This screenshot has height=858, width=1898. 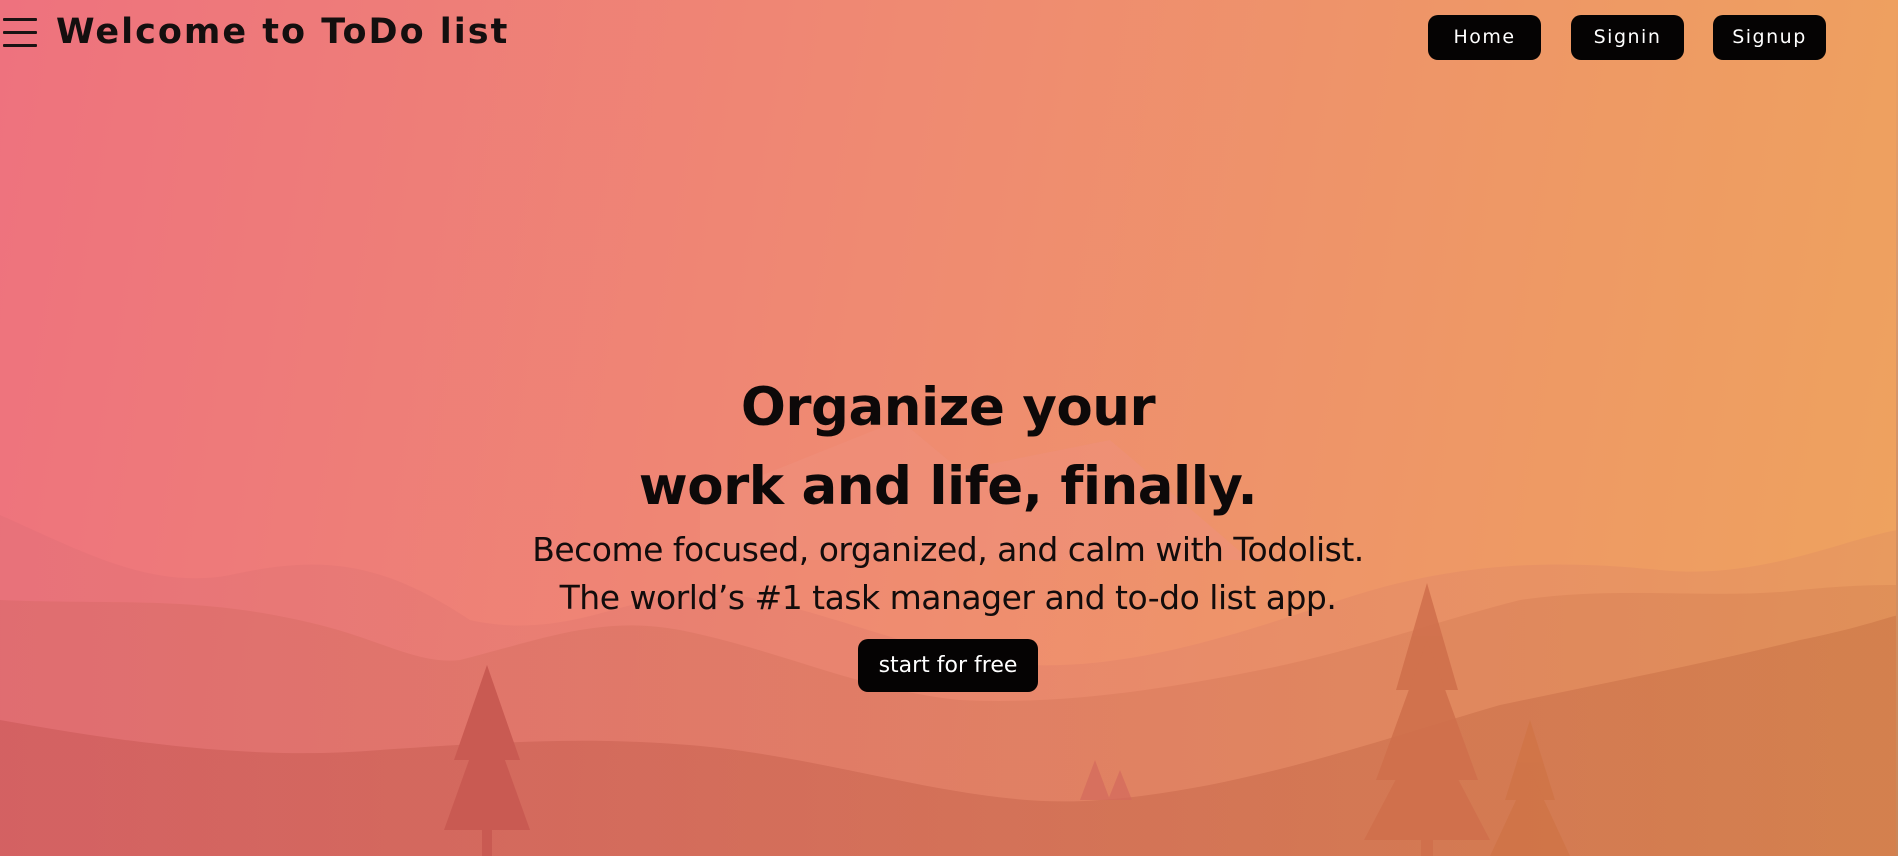 What do you see at coordinates (283, 32) in the screenshot?
I see `site-title: Welcome to ToDo list` at bounding box center [283, 32].